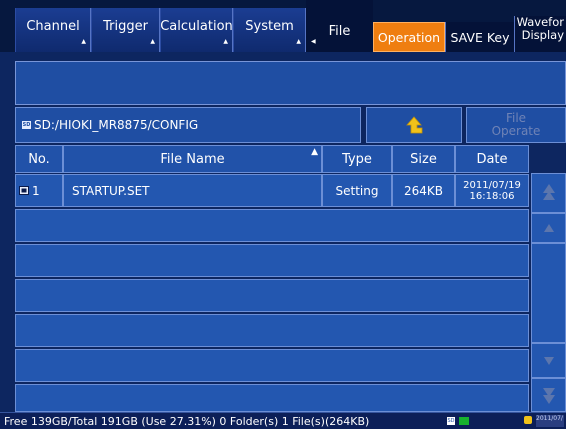  I want to click on row-number: 1, so click(36, 190).